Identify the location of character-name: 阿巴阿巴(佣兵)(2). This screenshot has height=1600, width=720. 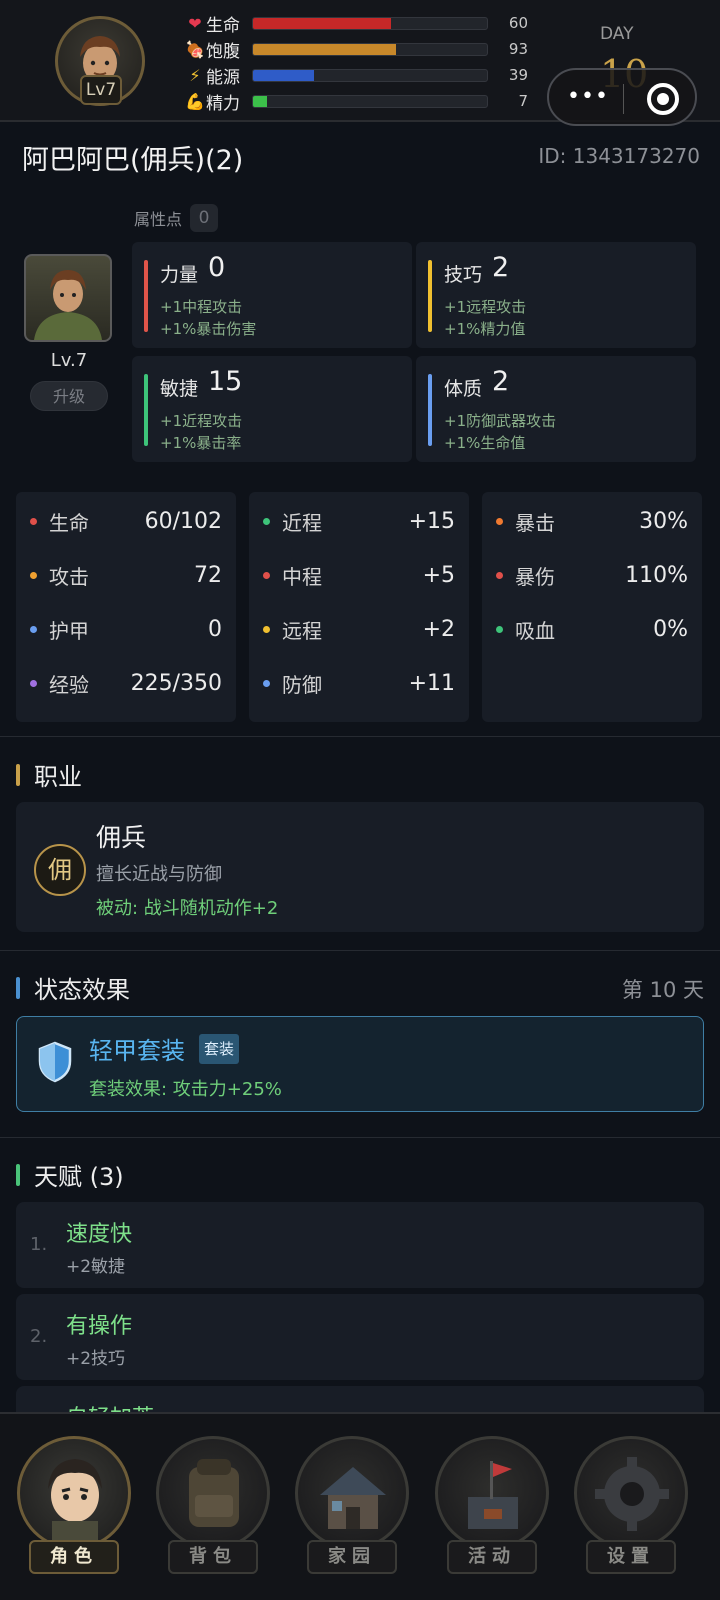
(133, 160).